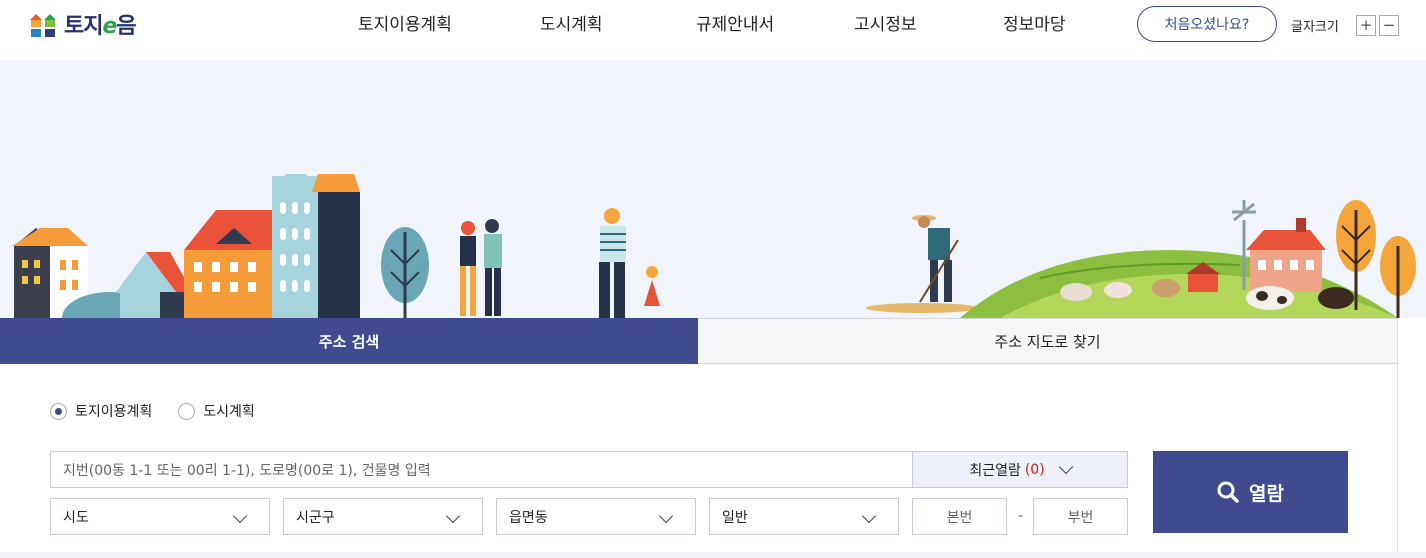  Describe the element at coordinates (596, 516) in the screenshot. I see `eupmyeondong-select: 읍면동` at that location.